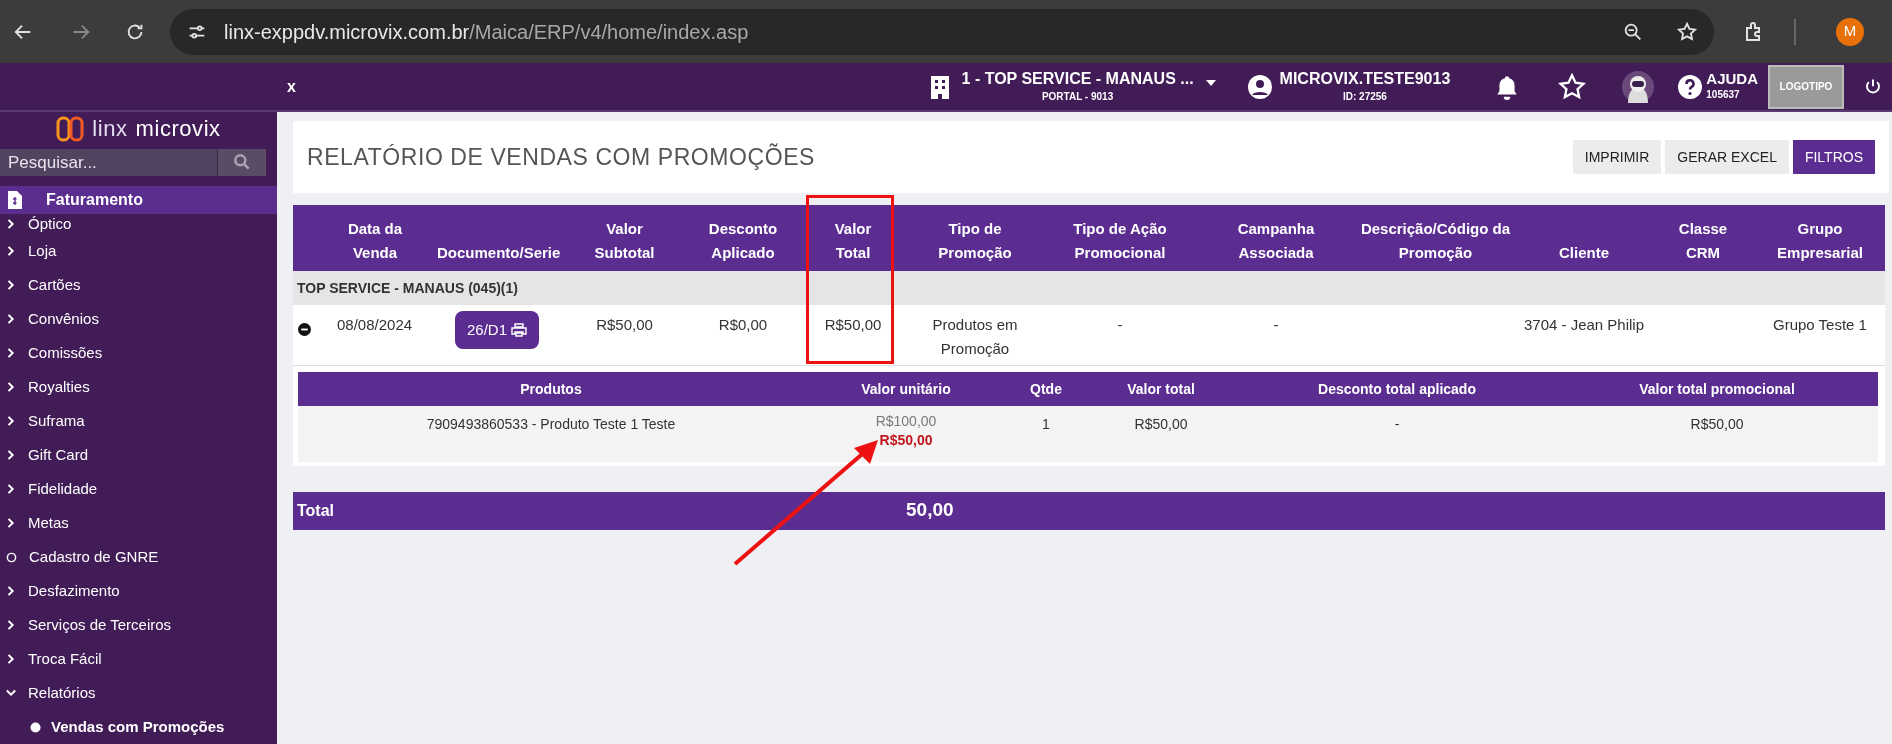 This screenshot has width=1892, height=744. What do you see at coordinates (407, 288) in the screenshot?
I see `group-label: TOP SERVICE - MANAUS (045)(1)` at bounding box center [407, 288].